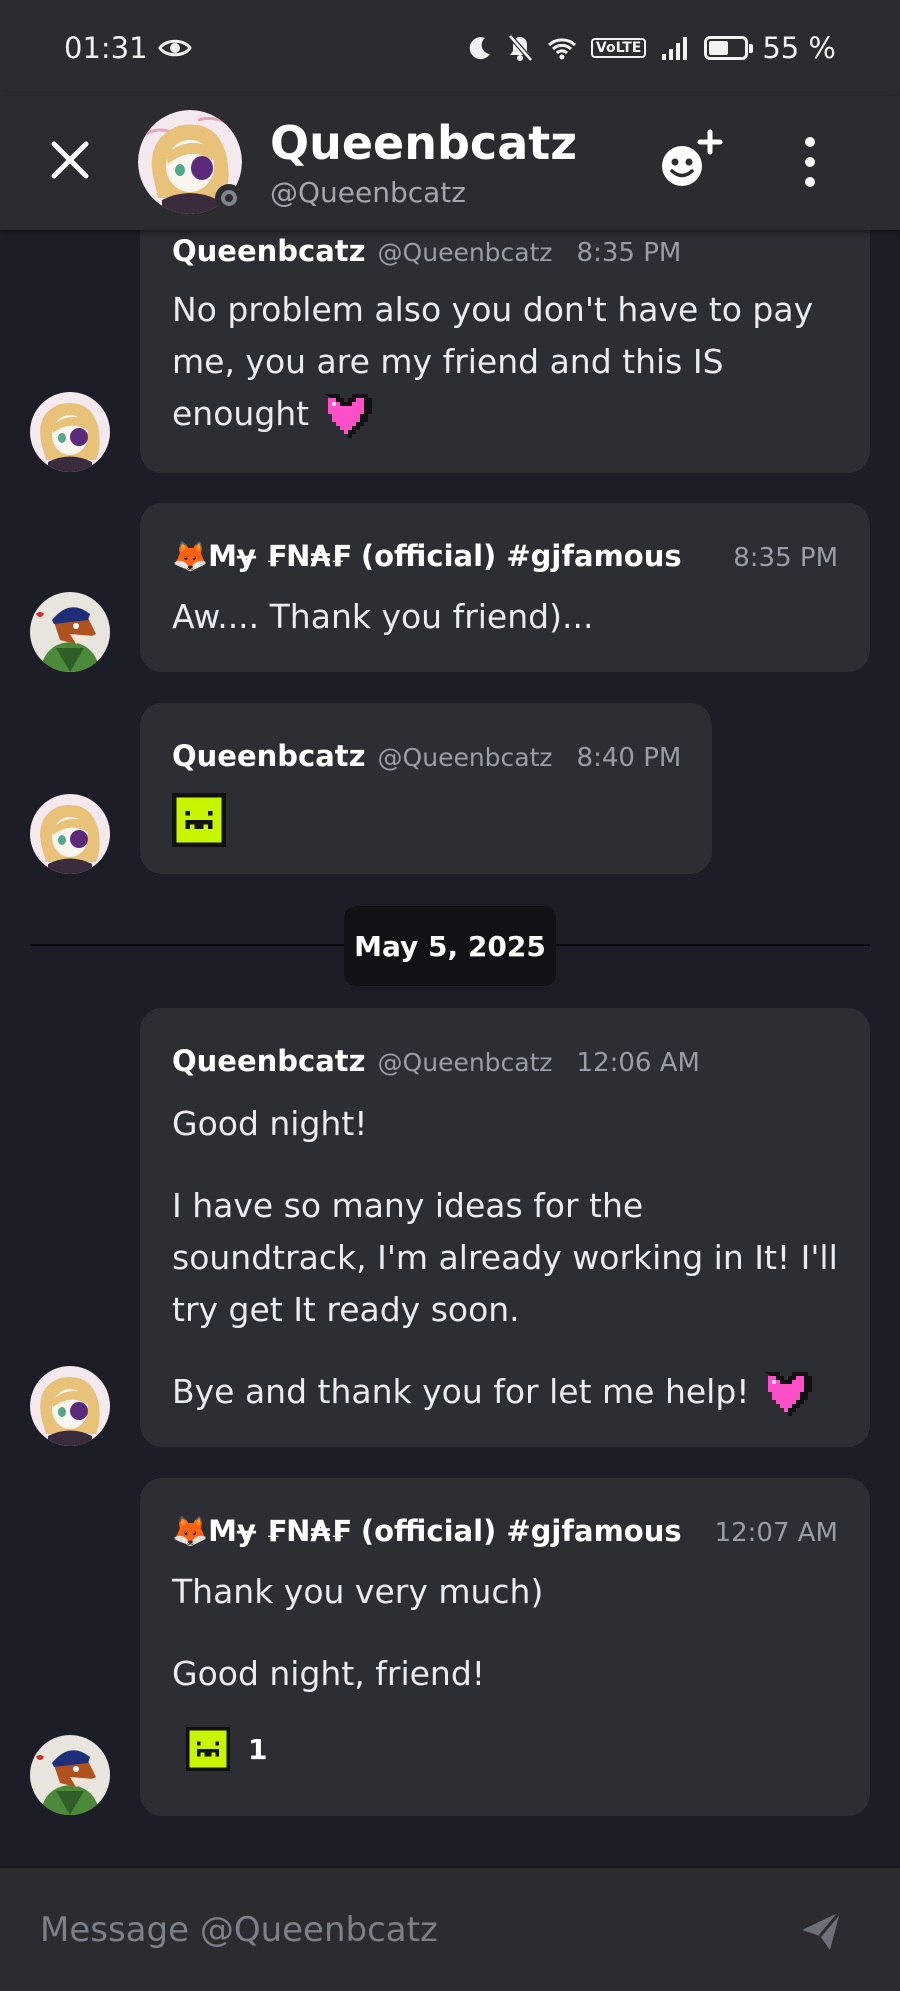 The height and width of the screenshot is (1991, 900). I want to click on close-icon, so click(70, 160).